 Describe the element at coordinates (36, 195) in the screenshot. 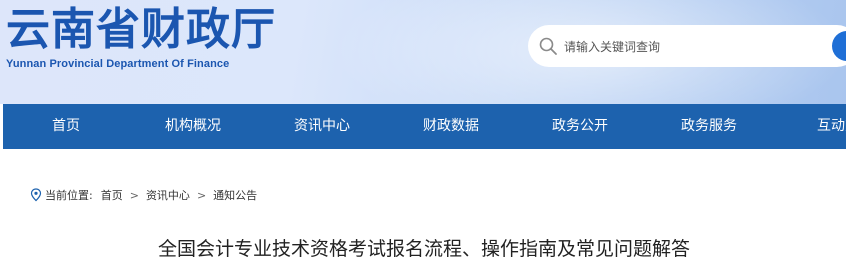

I see `location-pin-icon` at that location.